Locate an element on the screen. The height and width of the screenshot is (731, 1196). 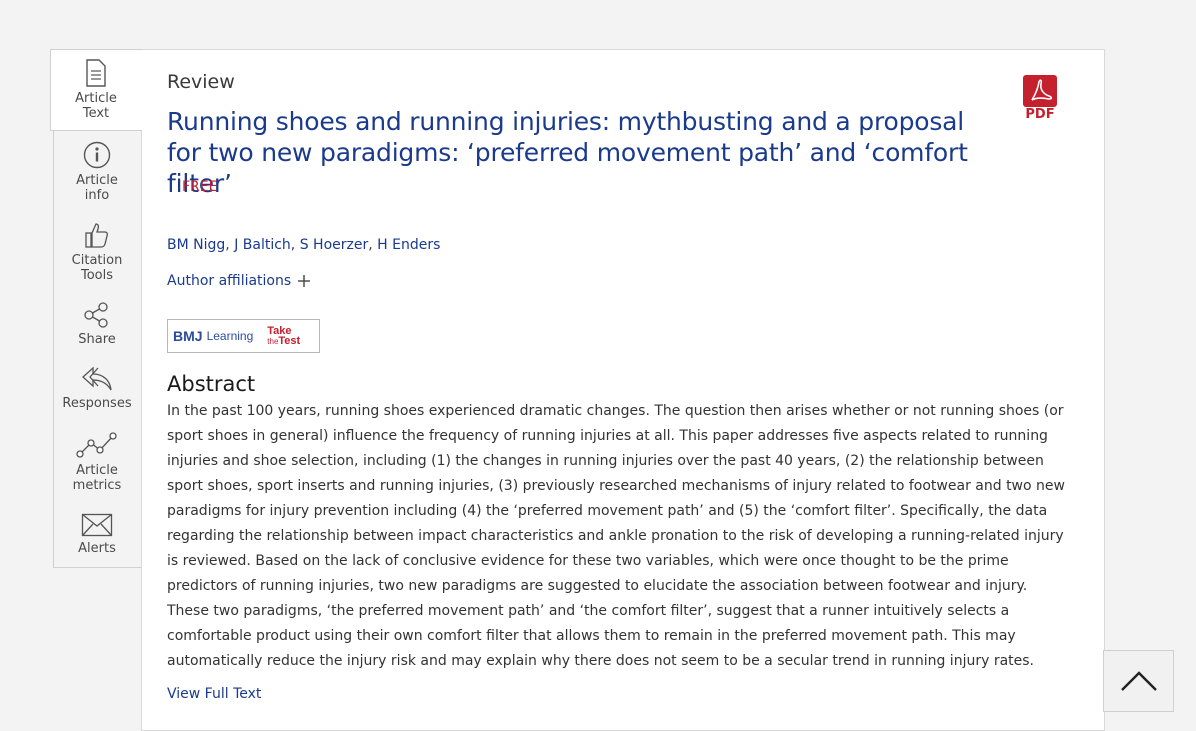
pdf-icon is located at coordinates (1040, 91).